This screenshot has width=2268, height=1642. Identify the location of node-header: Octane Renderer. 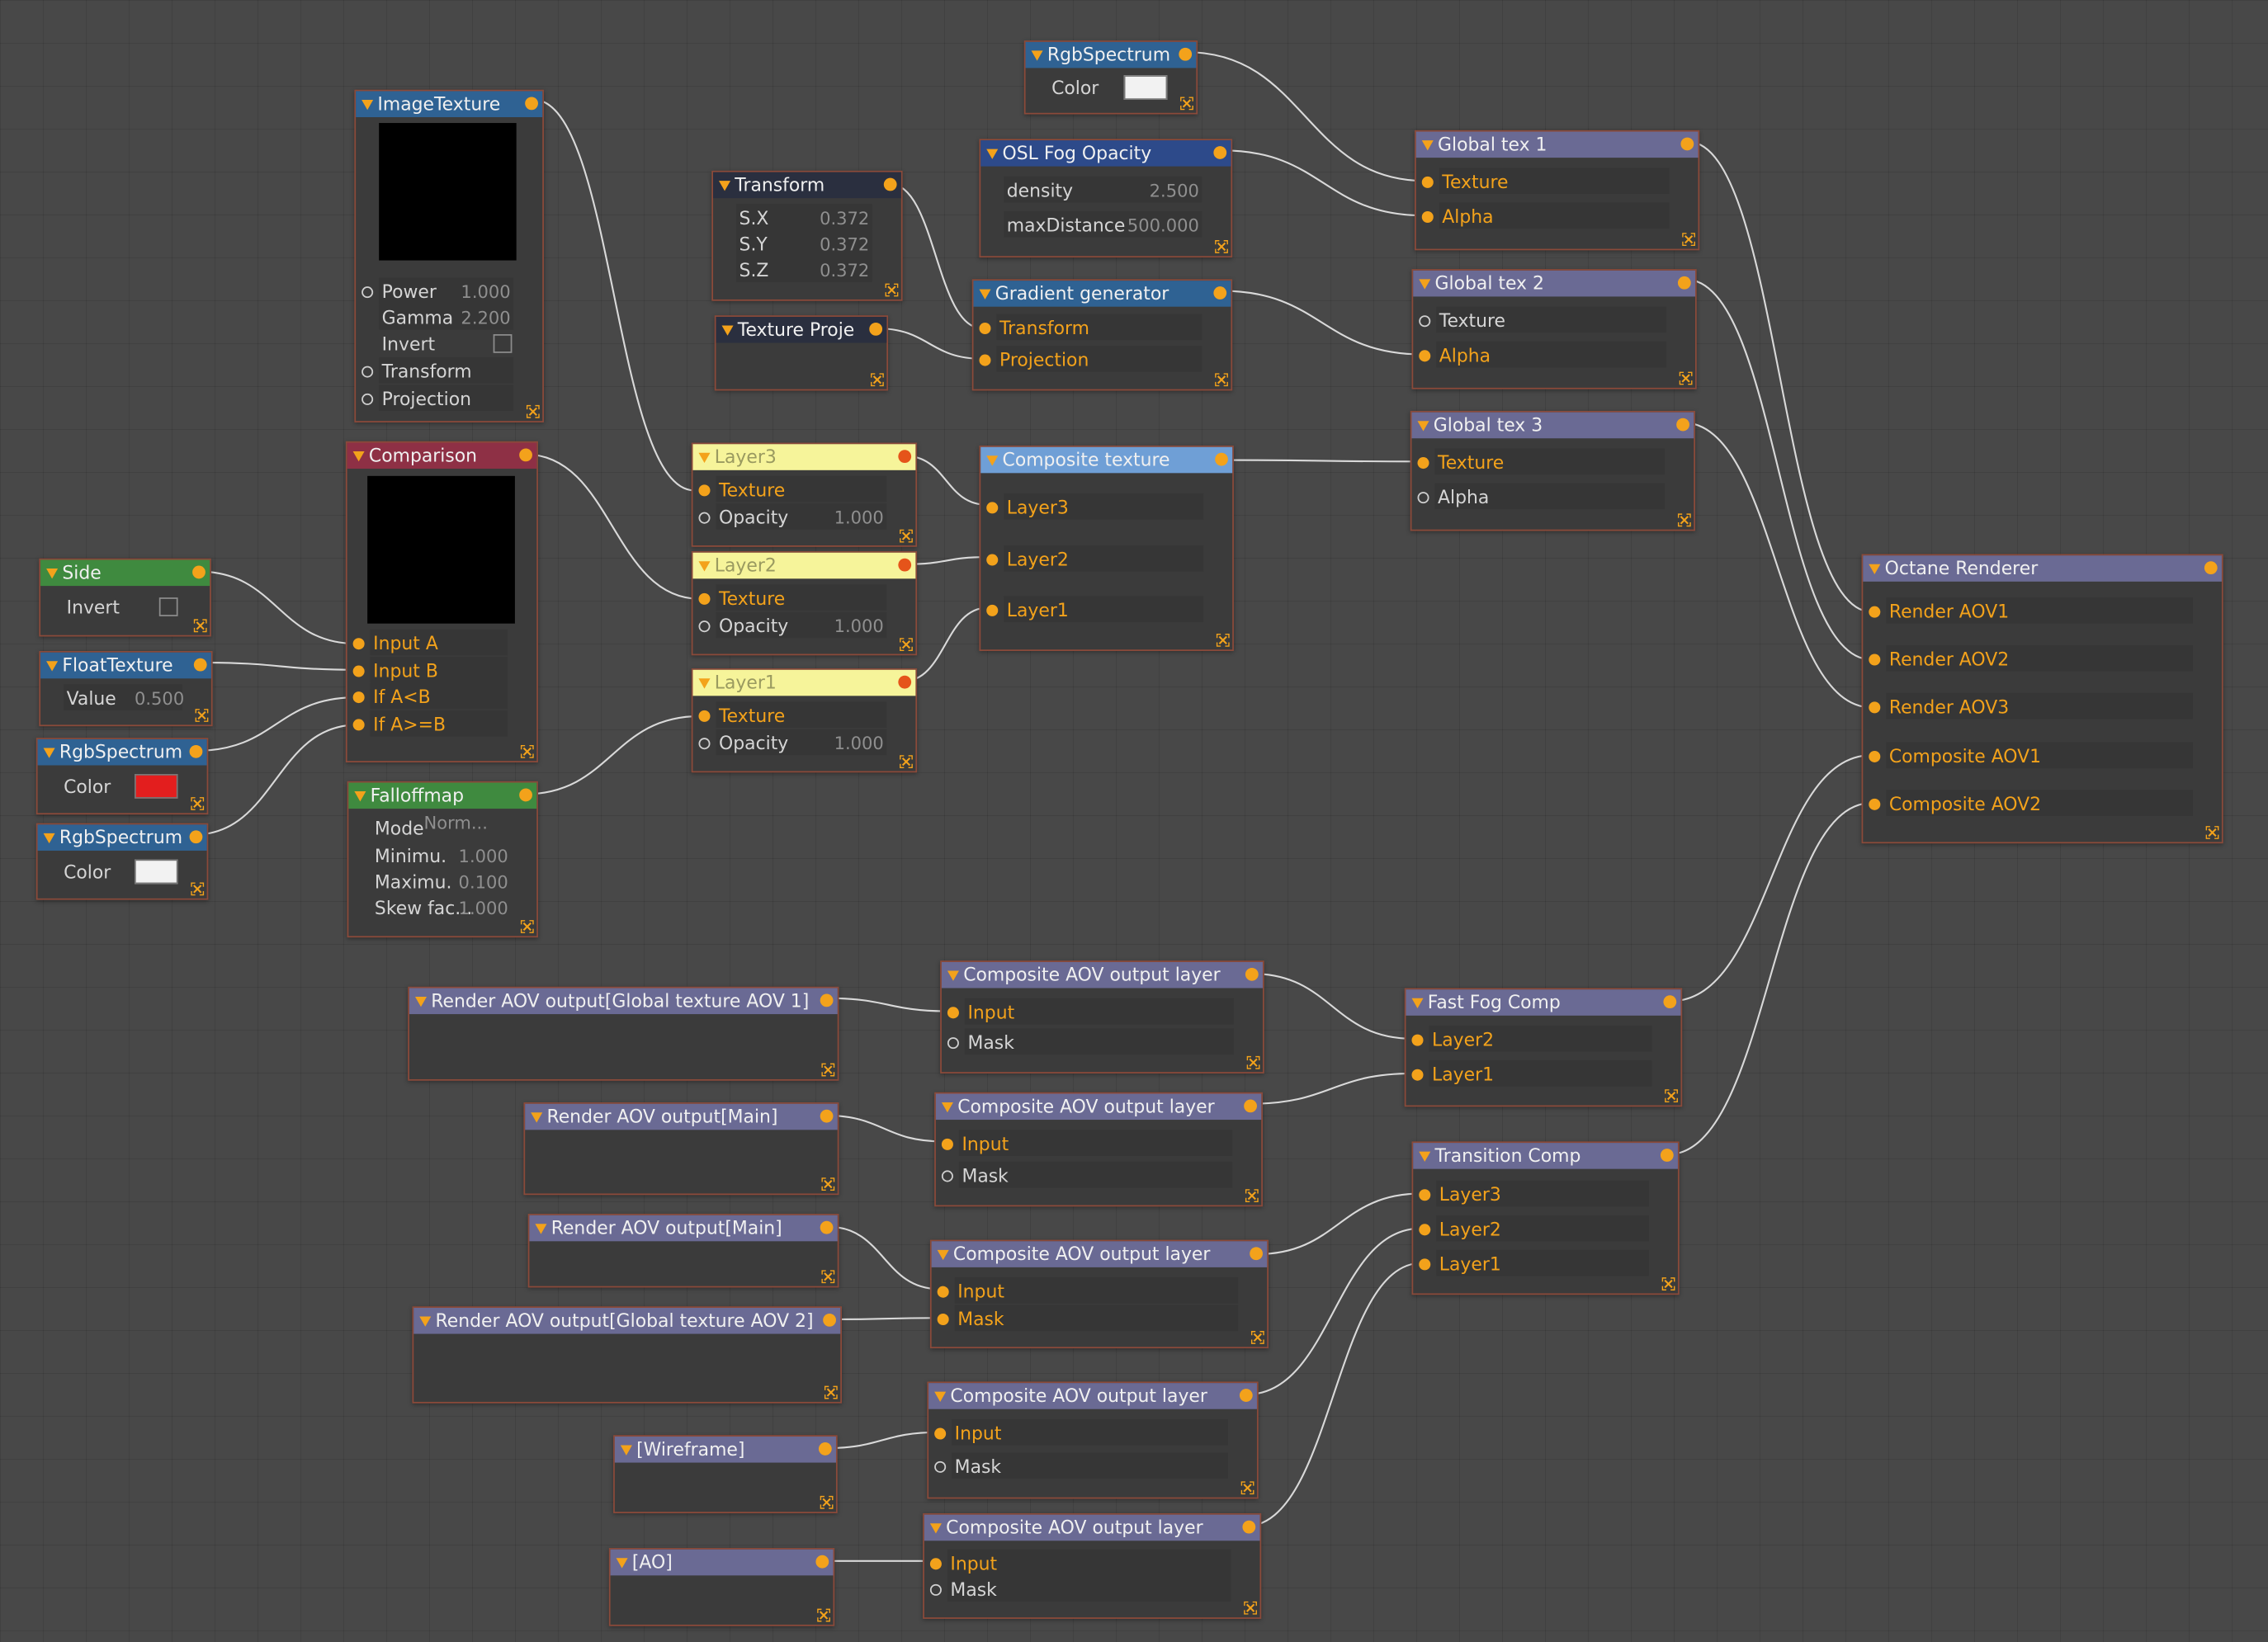
(2043, 568).